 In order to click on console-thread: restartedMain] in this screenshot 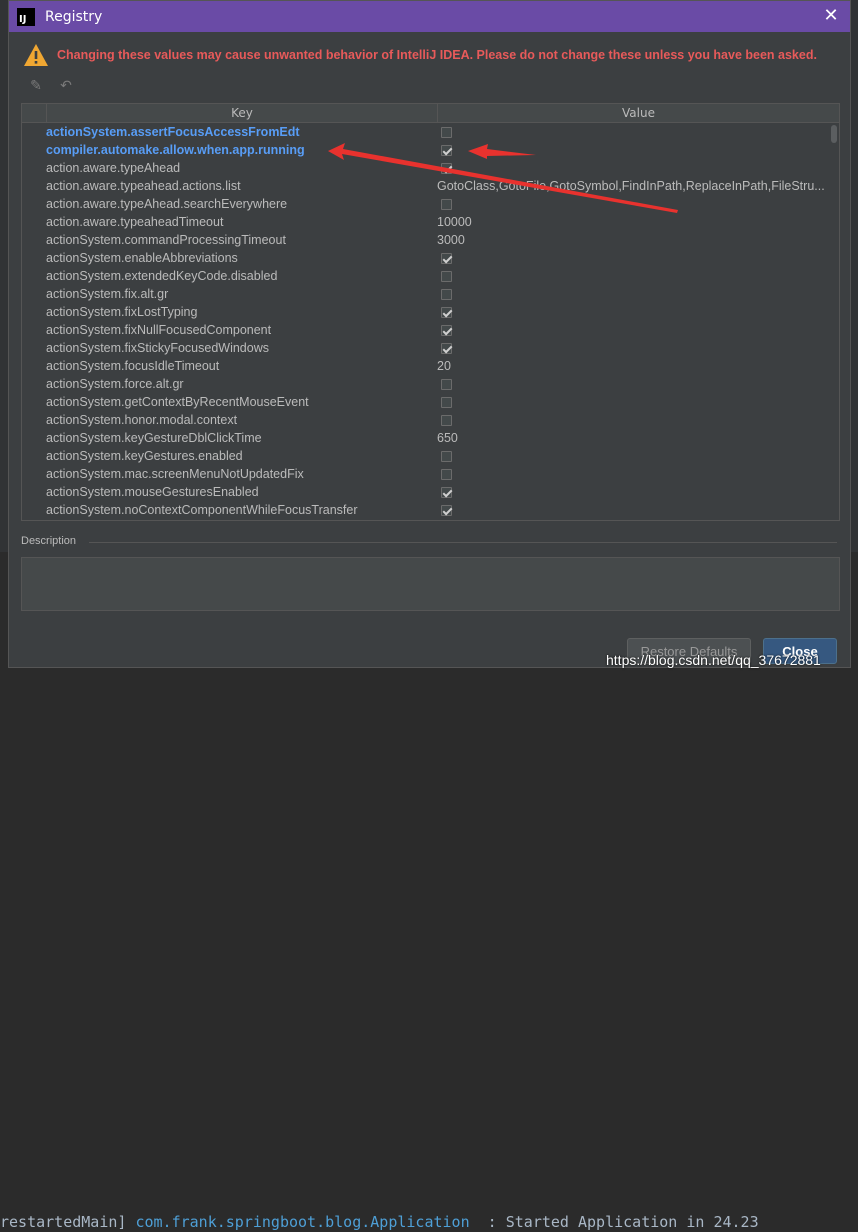, I will do `click(68, 1222)`.